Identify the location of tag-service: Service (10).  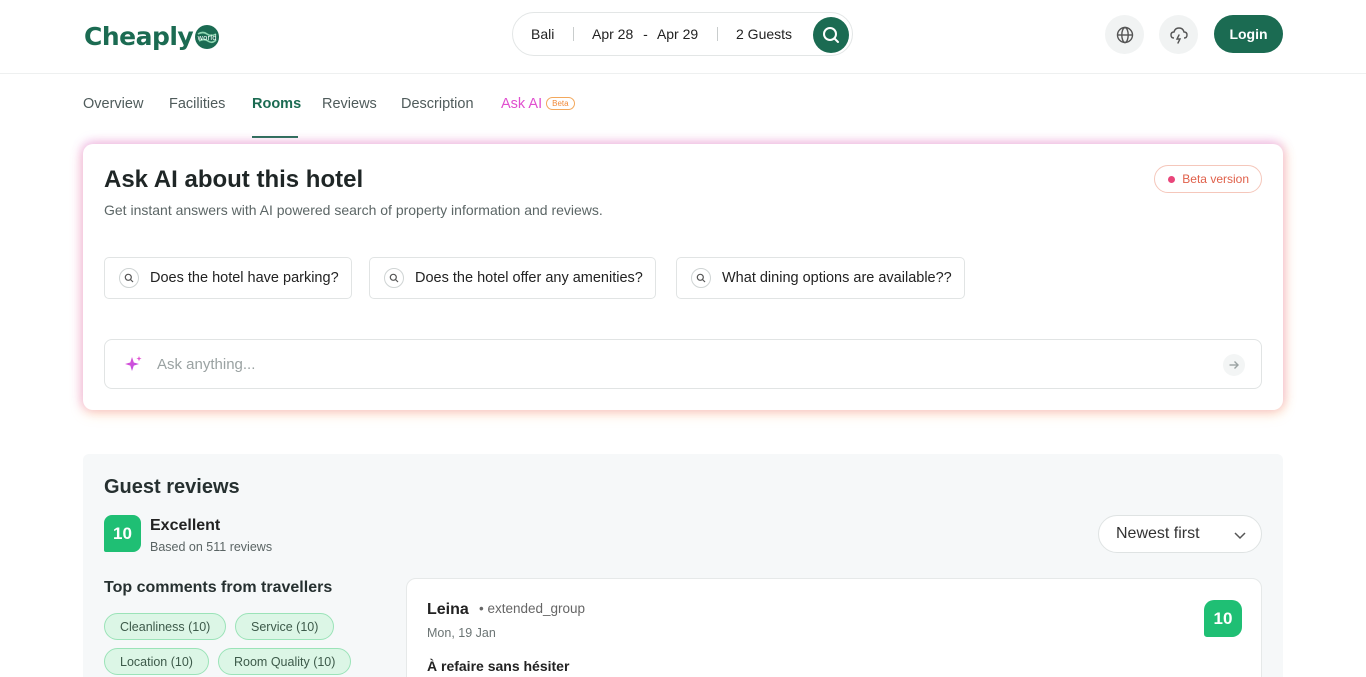
(285, 626).